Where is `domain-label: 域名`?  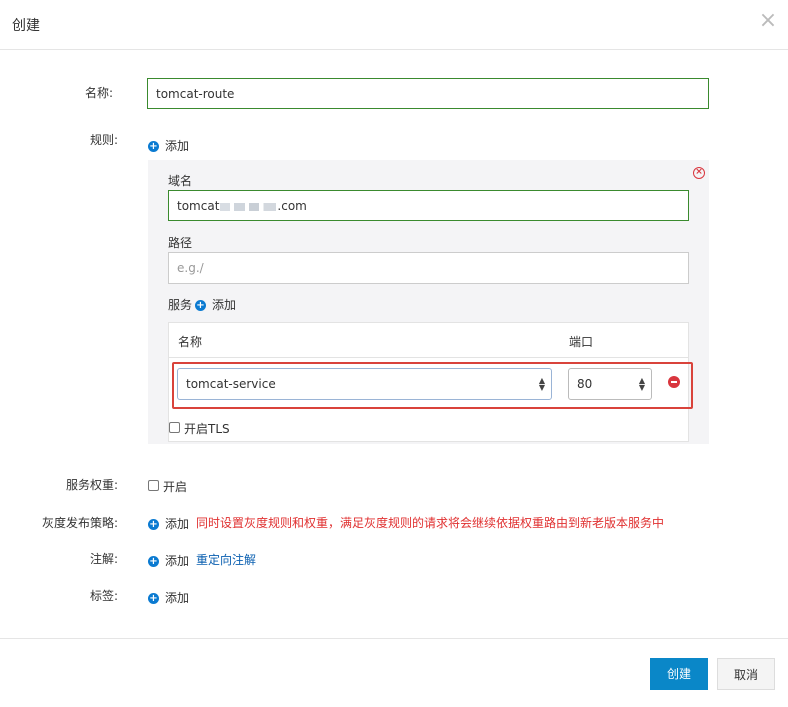
domain-label: 域名 is located at coordinates (180, 181).